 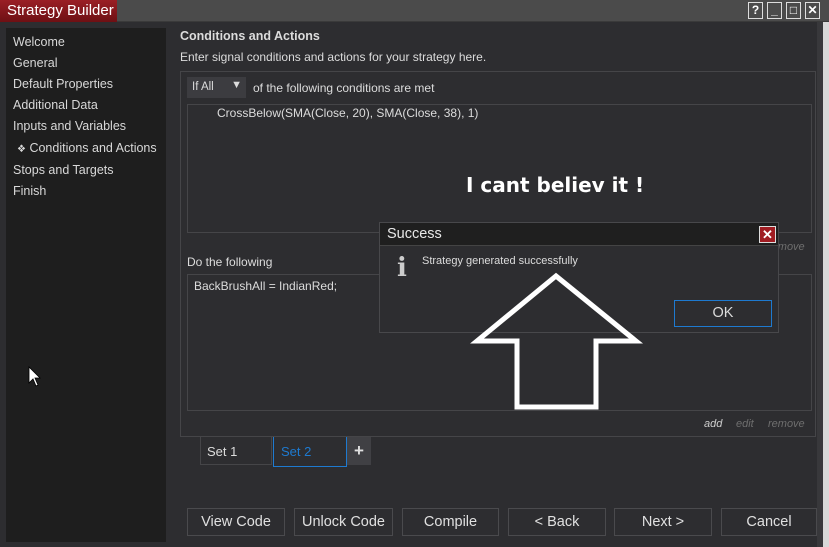 What do you see at coordinates (557, 341) in the screenshot?
I see `up-arrow-icon` at bounding box center [557, 341].